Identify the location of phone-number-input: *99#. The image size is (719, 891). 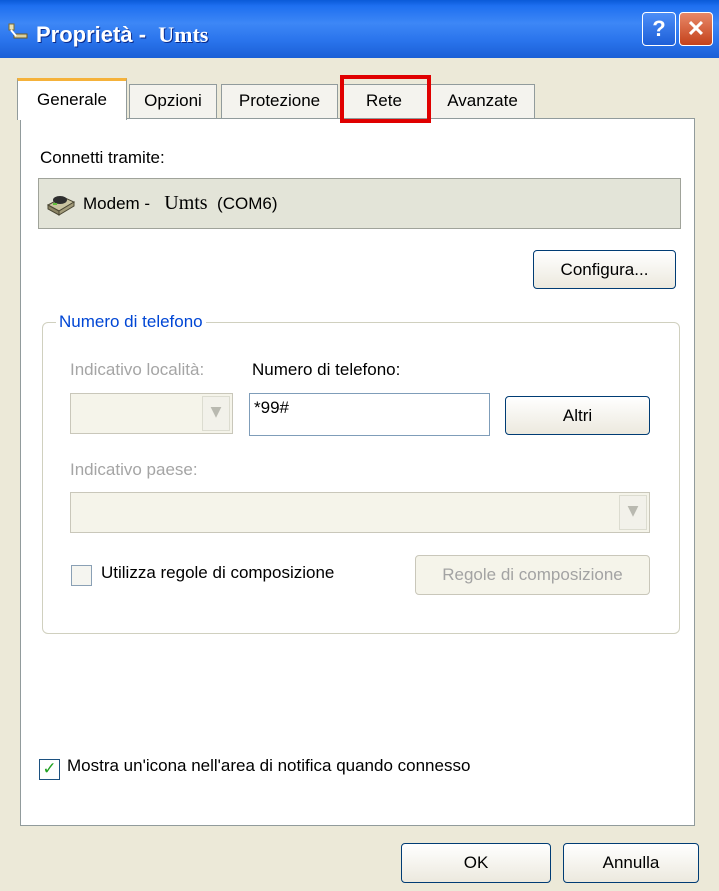
(369, 414).